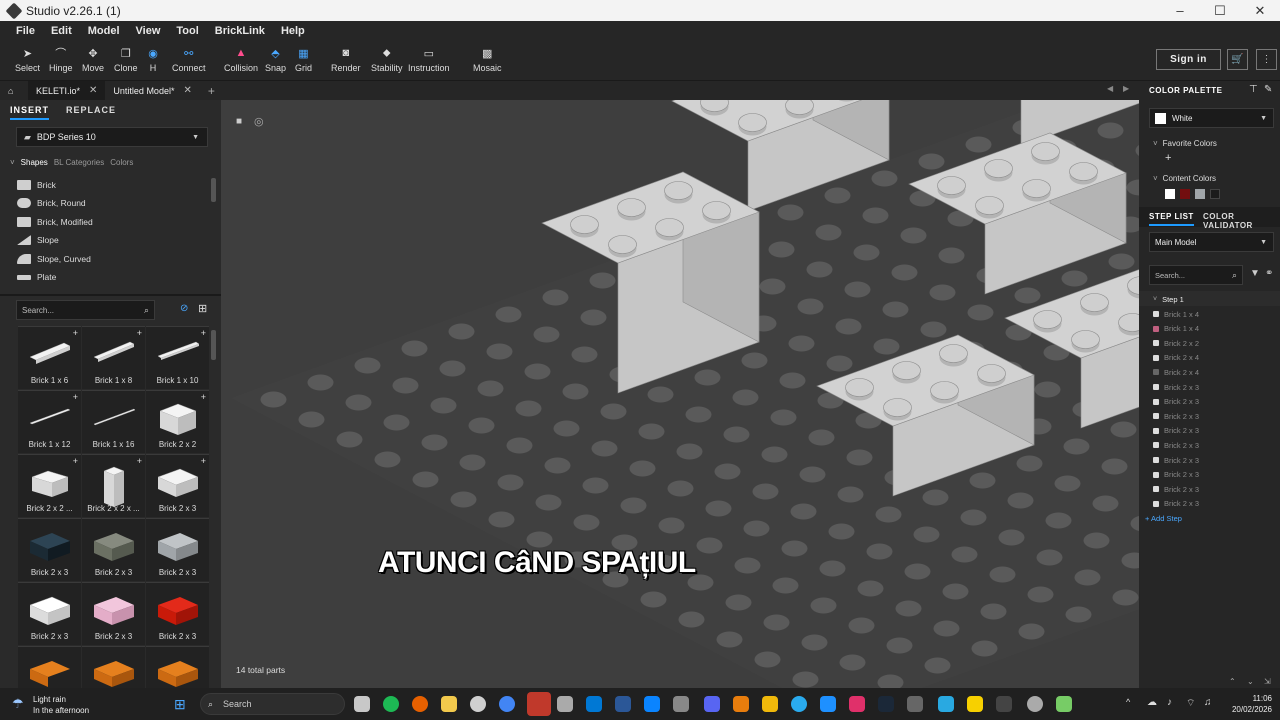 The height and width of the screenshot is (720, 1280). What do you see at coordinates (1213, 343) in the screenshot?
I see `step-part-item: Brick 2 x 2` at bounding box center [1213, 343].